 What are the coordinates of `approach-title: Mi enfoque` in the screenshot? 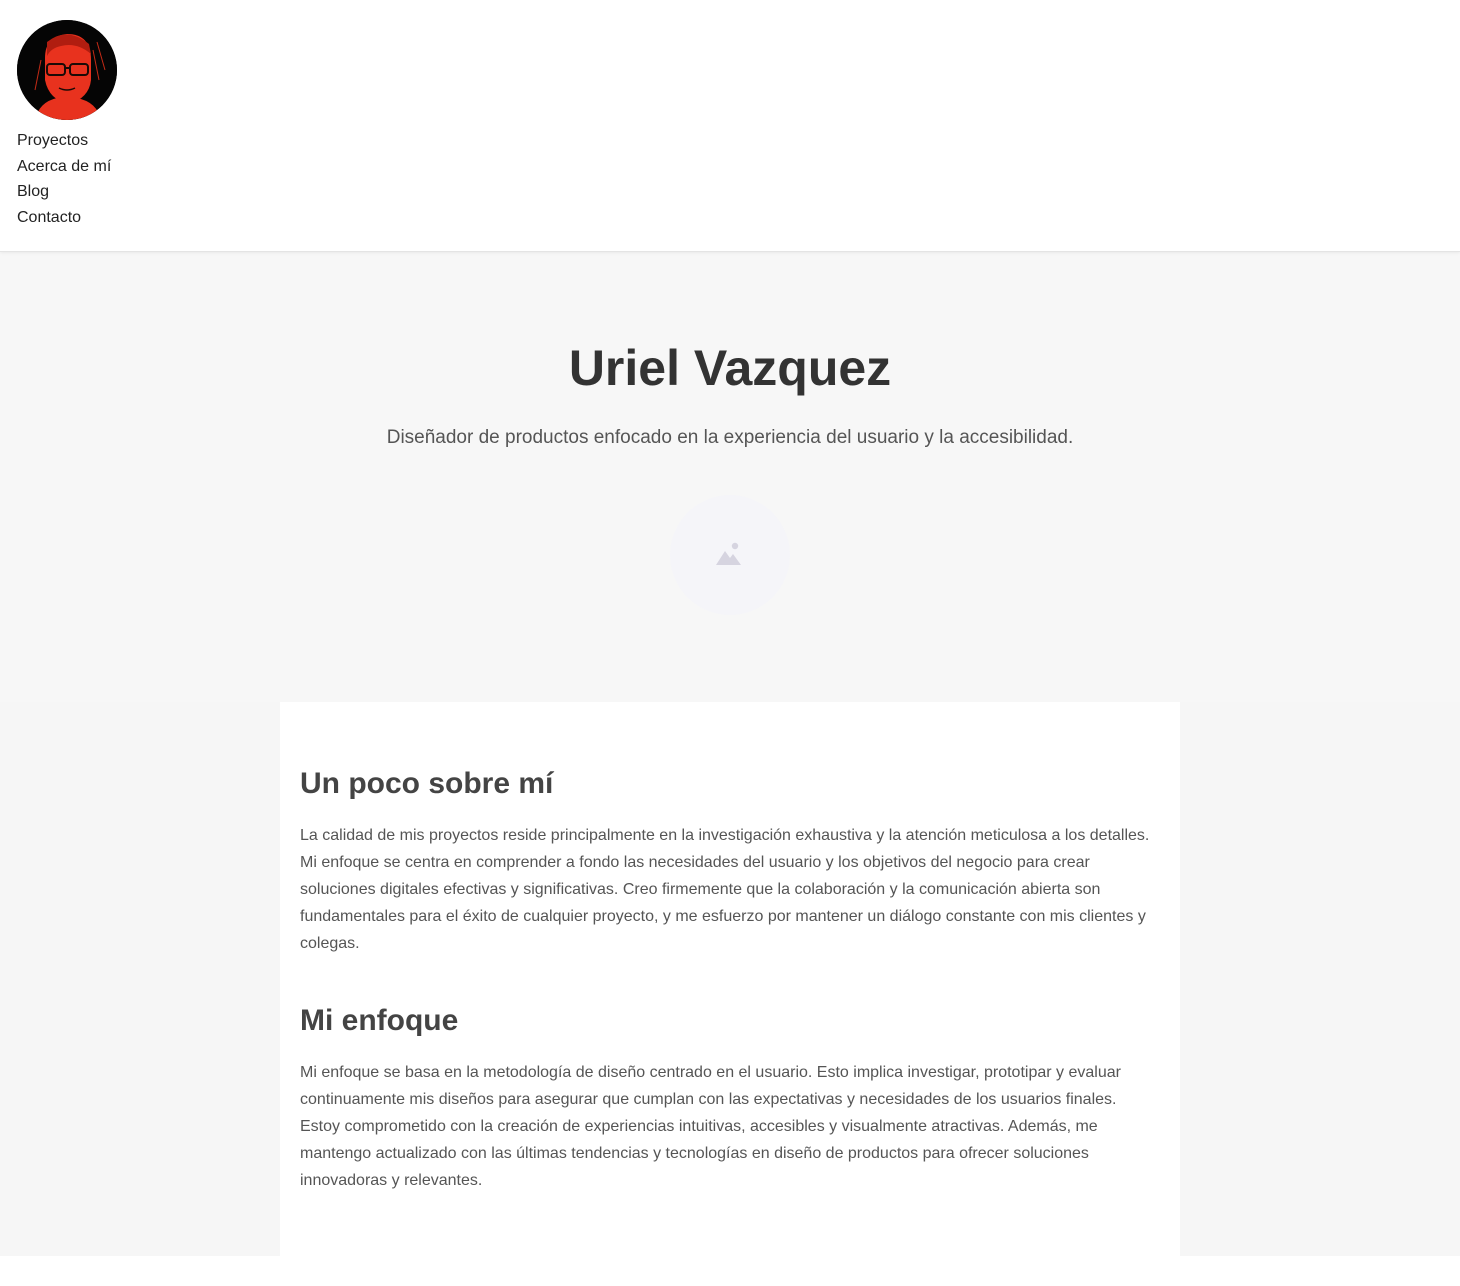 It's located at (379, 1020).